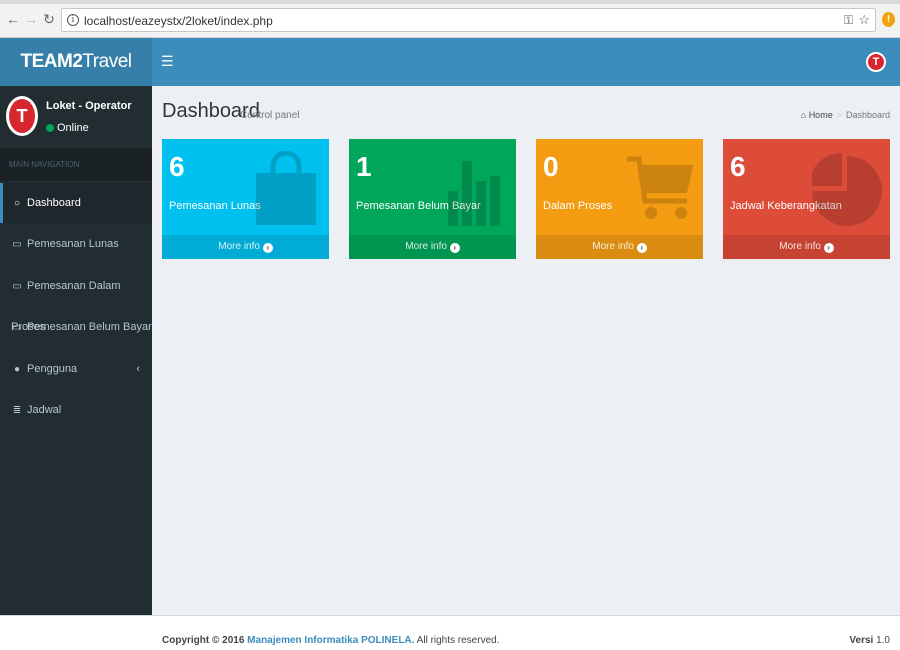  Describe the element at coordinates (76, 164) in the screenshot. I see `nav-header: MAIN NAVIGATION` at that location.